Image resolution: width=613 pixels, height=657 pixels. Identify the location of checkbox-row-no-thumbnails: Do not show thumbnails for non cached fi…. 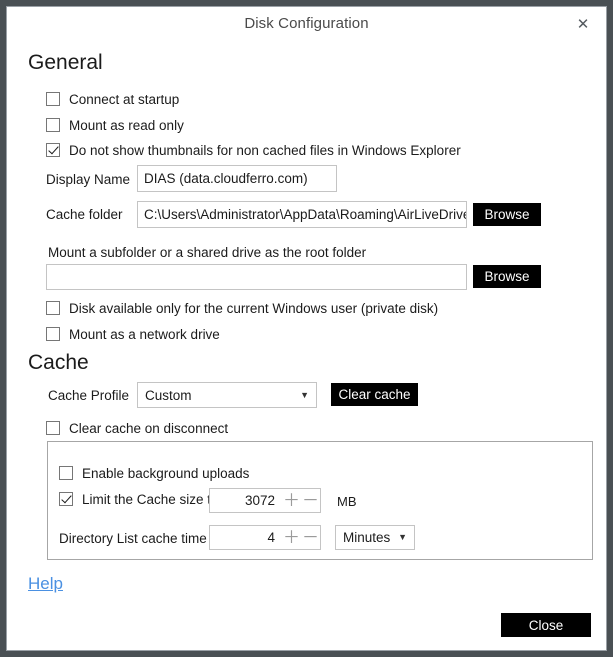
(253, 150).